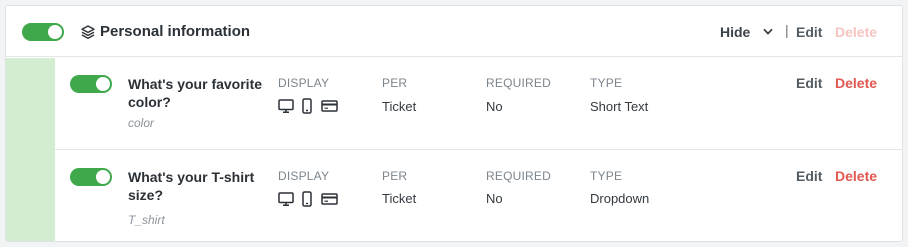 This screenshot has width=908, height=247. What do you see at coordinates (191, 186) in the screenshot?
I see `question-text: What's your T-shirt size?` at bounding box center [191, 186].